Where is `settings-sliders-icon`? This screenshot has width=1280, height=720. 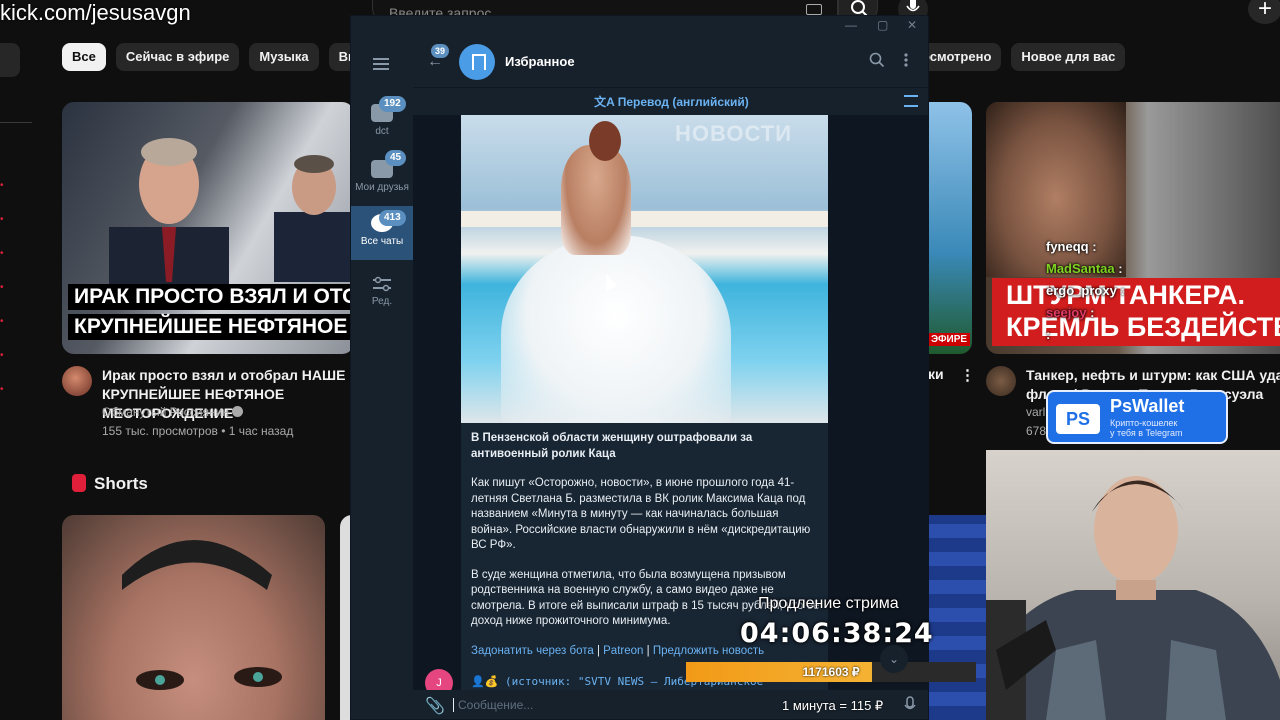 settings-sliders-icon is located at coordinates (911, 101).